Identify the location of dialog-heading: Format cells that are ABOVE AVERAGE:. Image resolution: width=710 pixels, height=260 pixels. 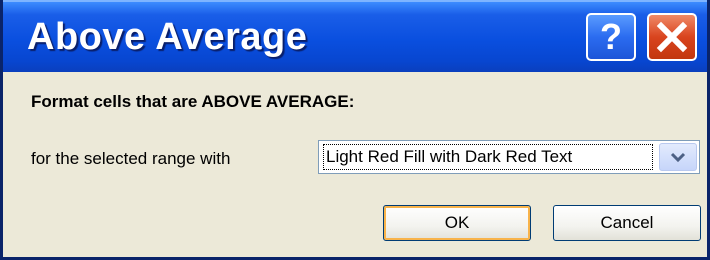
(193, 101).